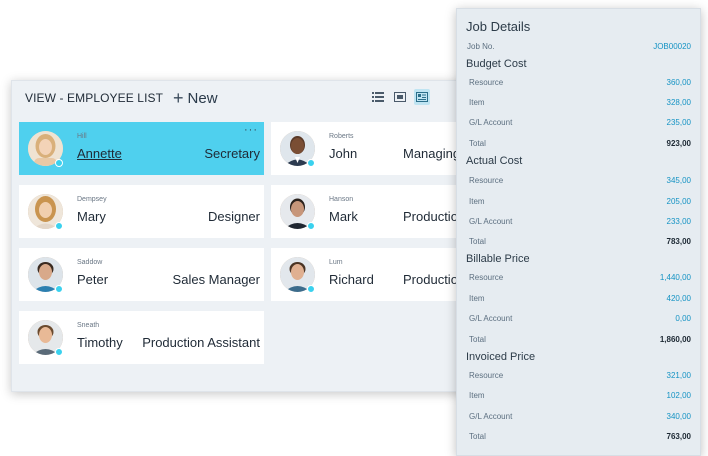 Image resolution: width=708 pixels, height=456 pixels. Describe the element at coordinates (341, 136) in the screenshot. I see `employee-surname: Roberts` at that location.